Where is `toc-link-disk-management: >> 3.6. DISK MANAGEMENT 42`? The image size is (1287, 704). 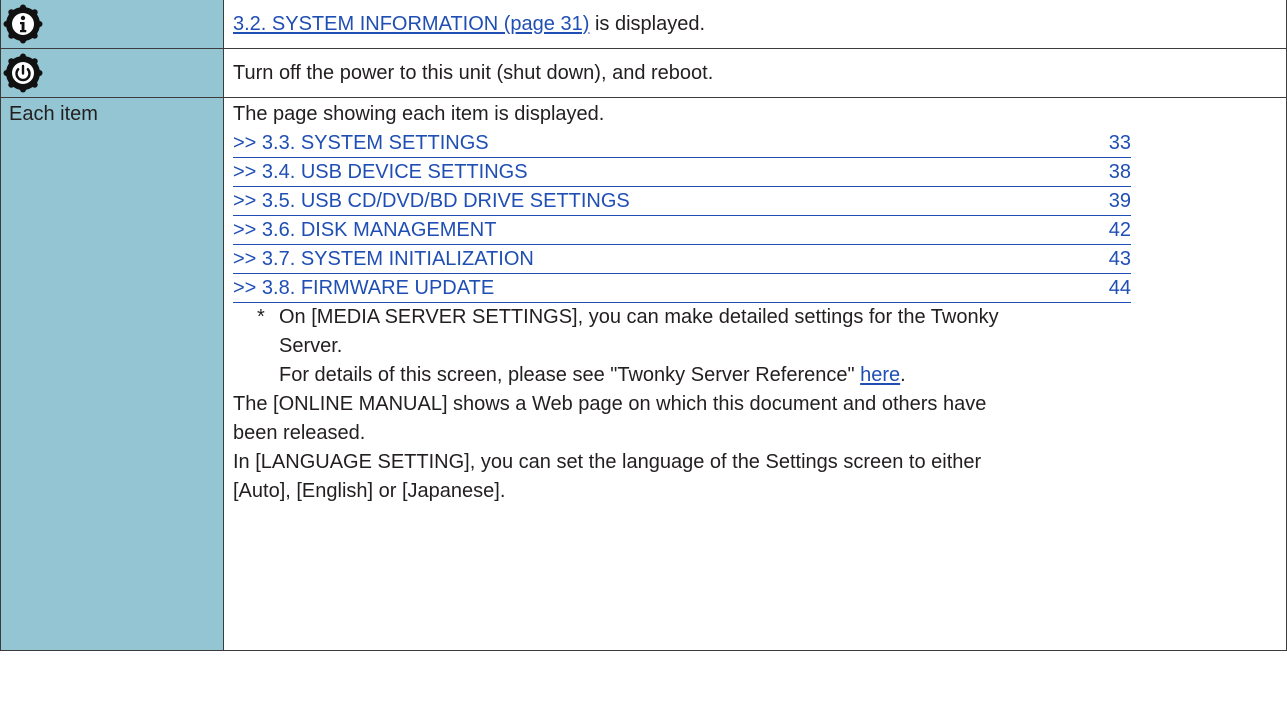 toc-link-disk-management: >> 3.6. DISK MANAGEMENT 42 is located at coordinates (682, 230).